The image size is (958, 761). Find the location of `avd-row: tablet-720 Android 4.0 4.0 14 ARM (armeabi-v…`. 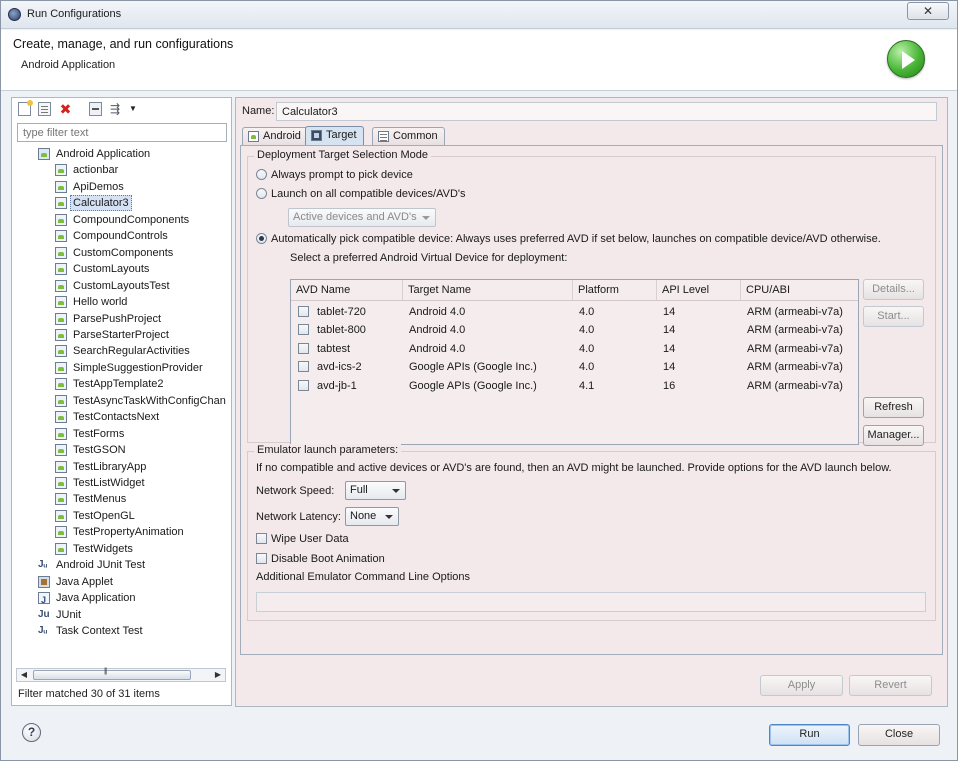

avd-row: tablet-720 Android 4.0 4.0 14 ARM (armeabi-v… is located at coordinates (574, 312).